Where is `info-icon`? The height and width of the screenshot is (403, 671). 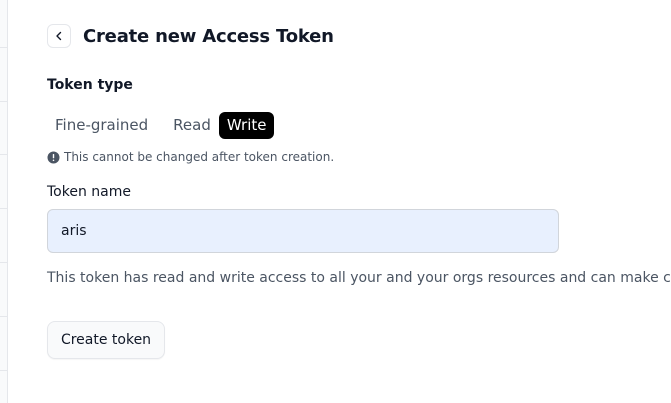 info-icon is located at coordinates (53, 157).